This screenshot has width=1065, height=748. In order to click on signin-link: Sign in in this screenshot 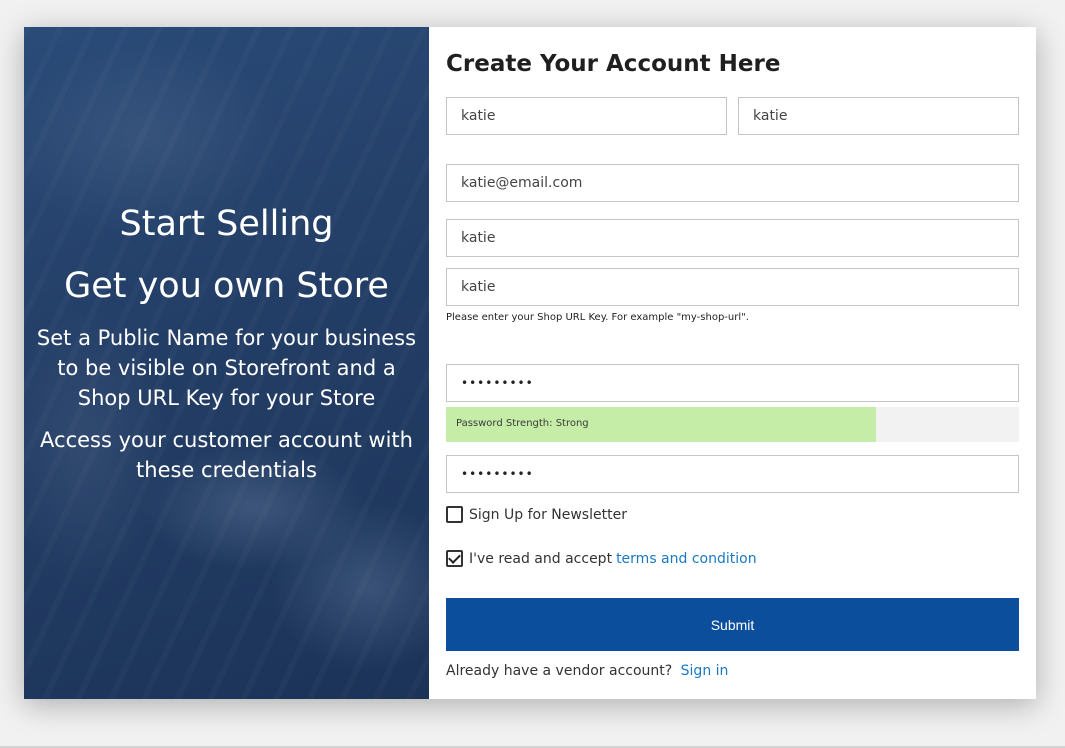, I will do `click(705, 671)`.